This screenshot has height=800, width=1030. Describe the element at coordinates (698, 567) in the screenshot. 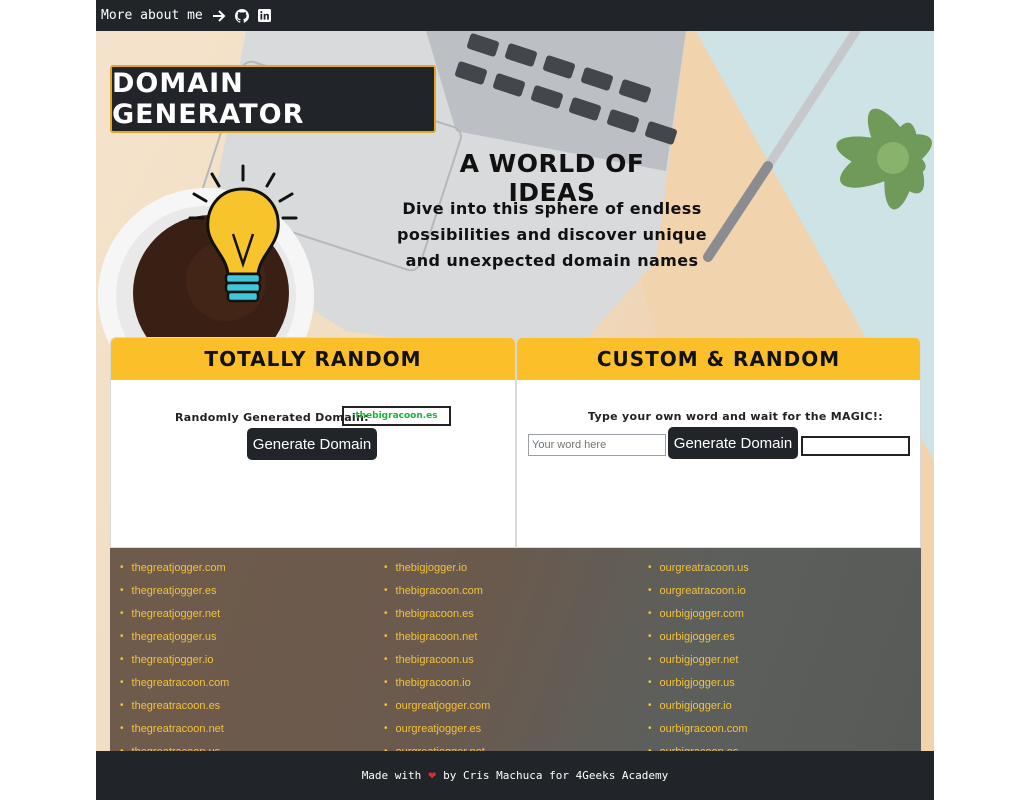

I see `domain-item: ourgreatracoon.us` at that location.